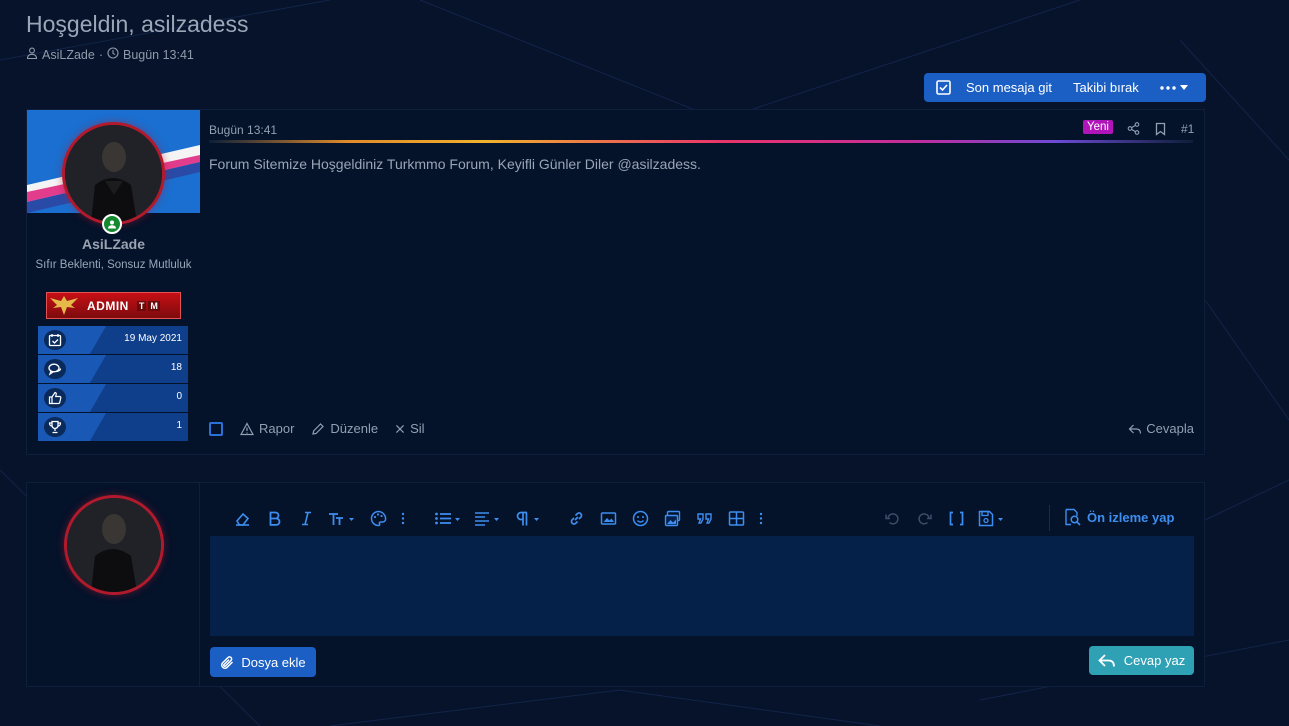 The width and height of the screenshot is (1289, 726). What do you see at coordinates (488, 518) in the screenshot?
I see `align-icon` at bounding box center [488, 518].